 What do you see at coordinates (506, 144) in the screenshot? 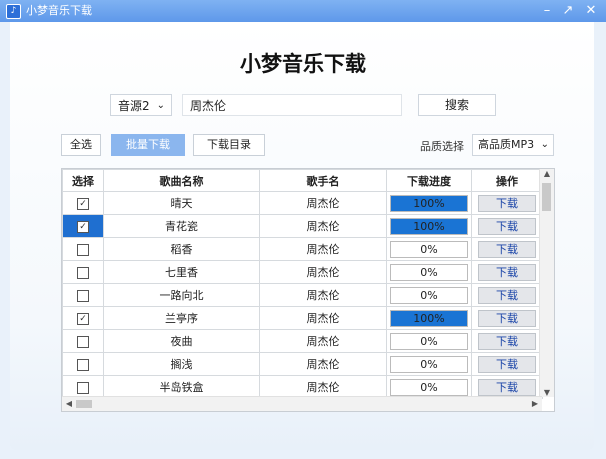
I see `quality-select-value: 高品质MP3` at bounding box center [506, 144].